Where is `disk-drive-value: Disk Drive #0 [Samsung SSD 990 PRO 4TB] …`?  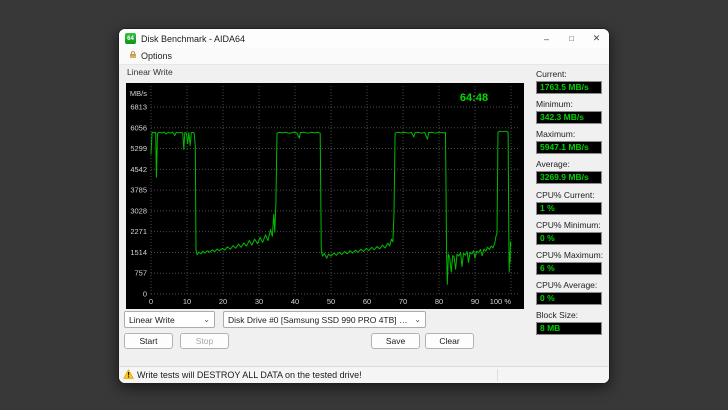 disk-drive-value: Disk Drive #0 [Samsung SSD 990 PRO 4TB] … is located at coordinates (319, 319).